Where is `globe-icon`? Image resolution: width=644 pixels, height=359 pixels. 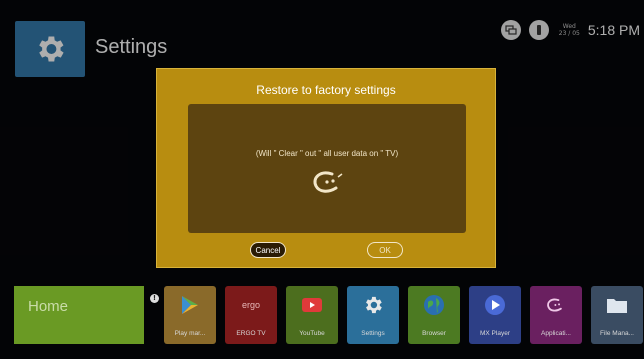
globe-icon is located at coordinates (434, 305).